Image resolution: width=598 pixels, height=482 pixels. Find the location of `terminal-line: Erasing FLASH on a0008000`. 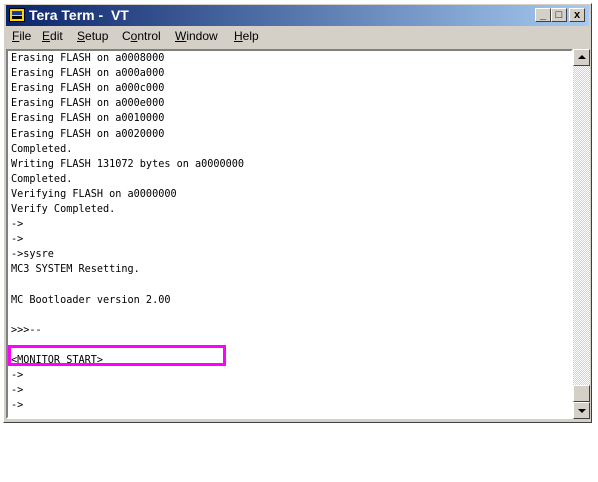

terminal-line: Erasing FLASH on a0008000 is located at coordinates (88, 58).